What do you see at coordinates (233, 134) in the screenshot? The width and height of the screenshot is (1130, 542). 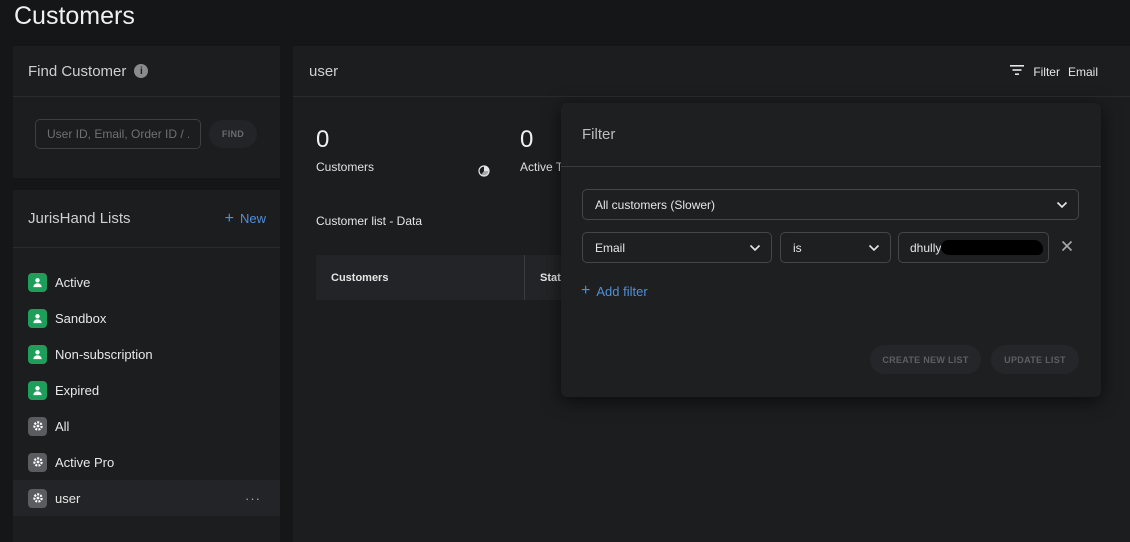 I see `find-button: FIND` at bounding box center [233, 134].